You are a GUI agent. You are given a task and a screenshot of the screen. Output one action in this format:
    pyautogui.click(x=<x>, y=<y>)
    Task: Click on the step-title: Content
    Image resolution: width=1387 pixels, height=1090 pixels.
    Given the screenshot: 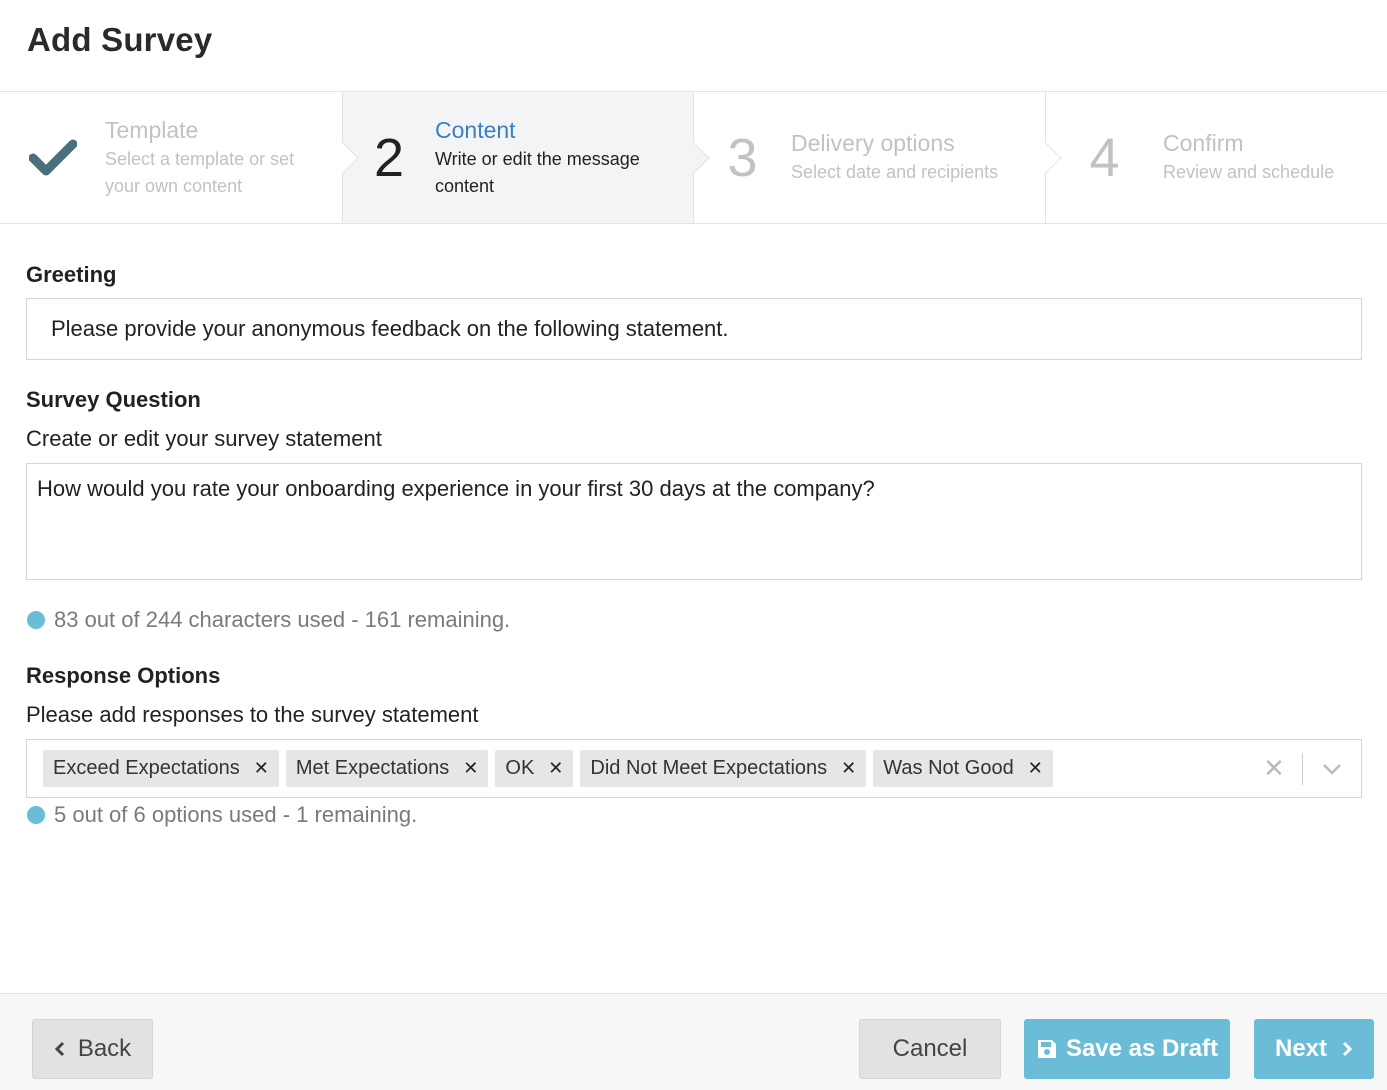 What is the action you would take?
    pyautogui.click(x=475, y=129)
    